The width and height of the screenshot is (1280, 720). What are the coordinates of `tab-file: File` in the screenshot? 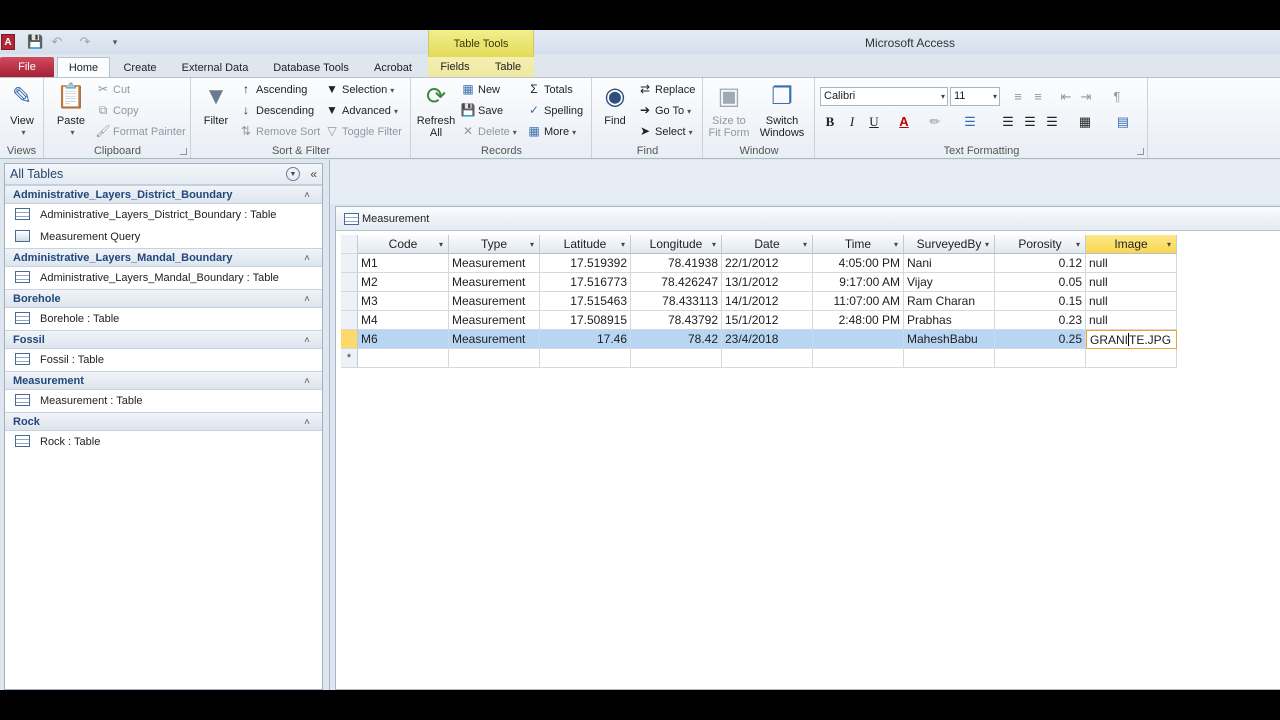 It's located at (27, 67).